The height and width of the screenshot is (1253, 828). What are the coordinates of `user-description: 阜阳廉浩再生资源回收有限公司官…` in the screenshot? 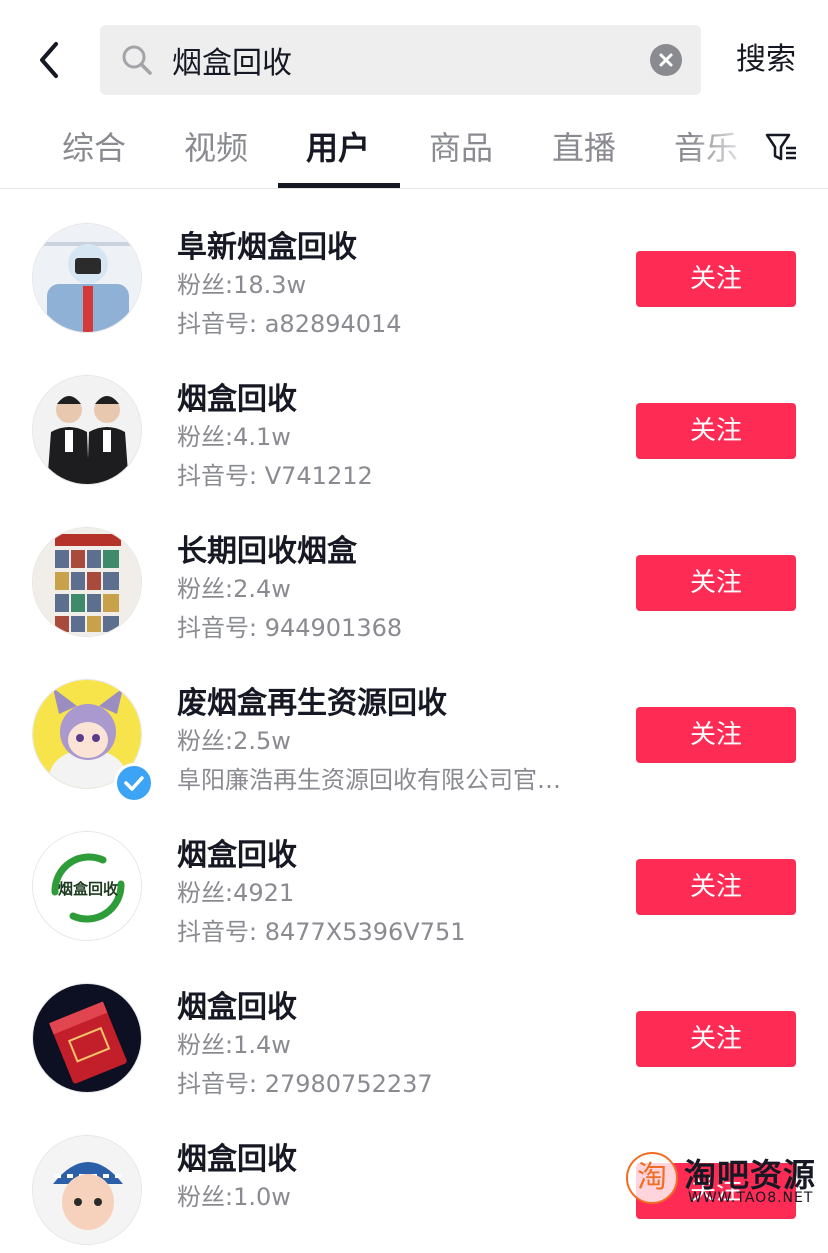 It's located at (369, 780).